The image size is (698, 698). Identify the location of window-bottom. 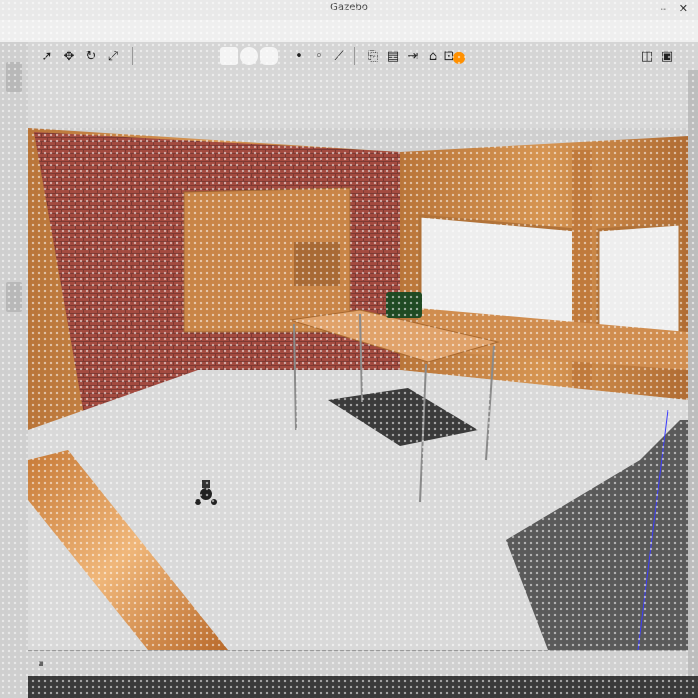
(363, 687).